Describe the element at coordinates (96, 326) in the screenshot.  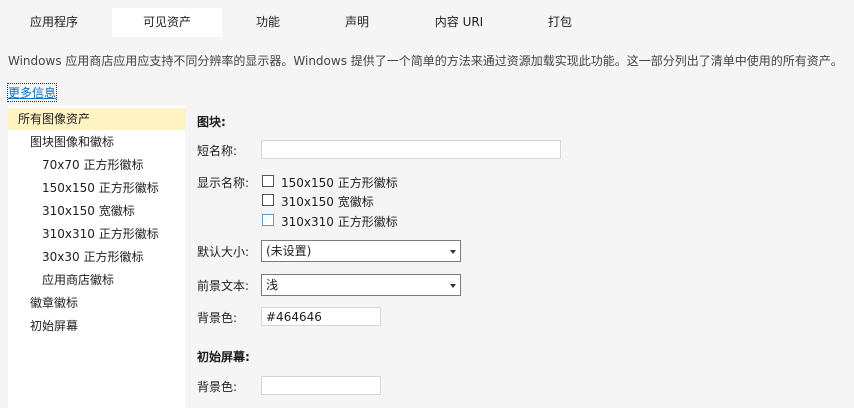
I see `tree-item-splash-screen: 初始屏幕` at that location.